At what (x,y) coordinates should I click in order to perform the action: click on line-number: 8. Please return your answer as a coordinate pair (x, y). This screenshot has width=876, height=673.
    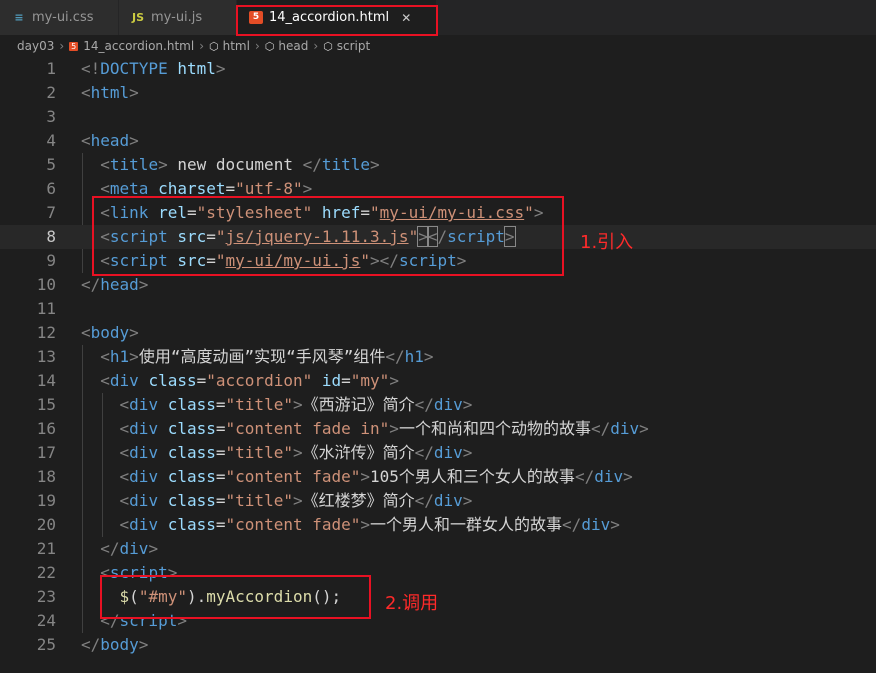
    Looking at the image, I should click on (51, 236).